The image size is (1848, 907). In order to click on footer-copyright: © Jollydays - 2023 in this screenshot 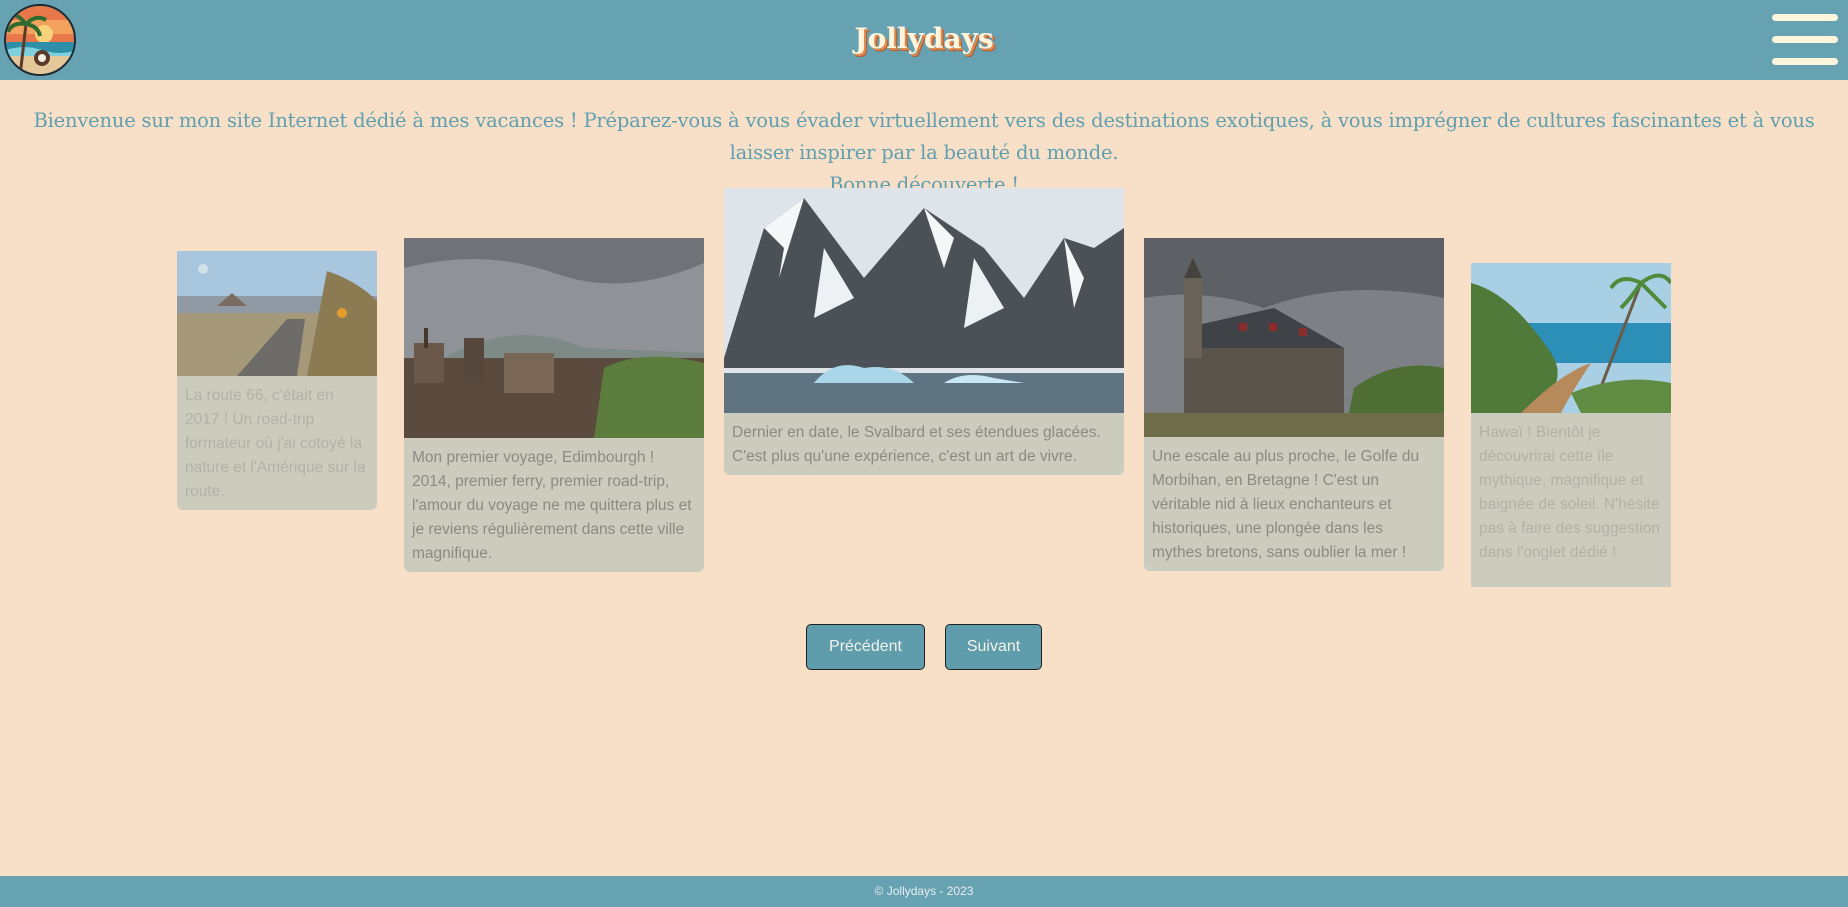, I will do `click(924, 891)`.